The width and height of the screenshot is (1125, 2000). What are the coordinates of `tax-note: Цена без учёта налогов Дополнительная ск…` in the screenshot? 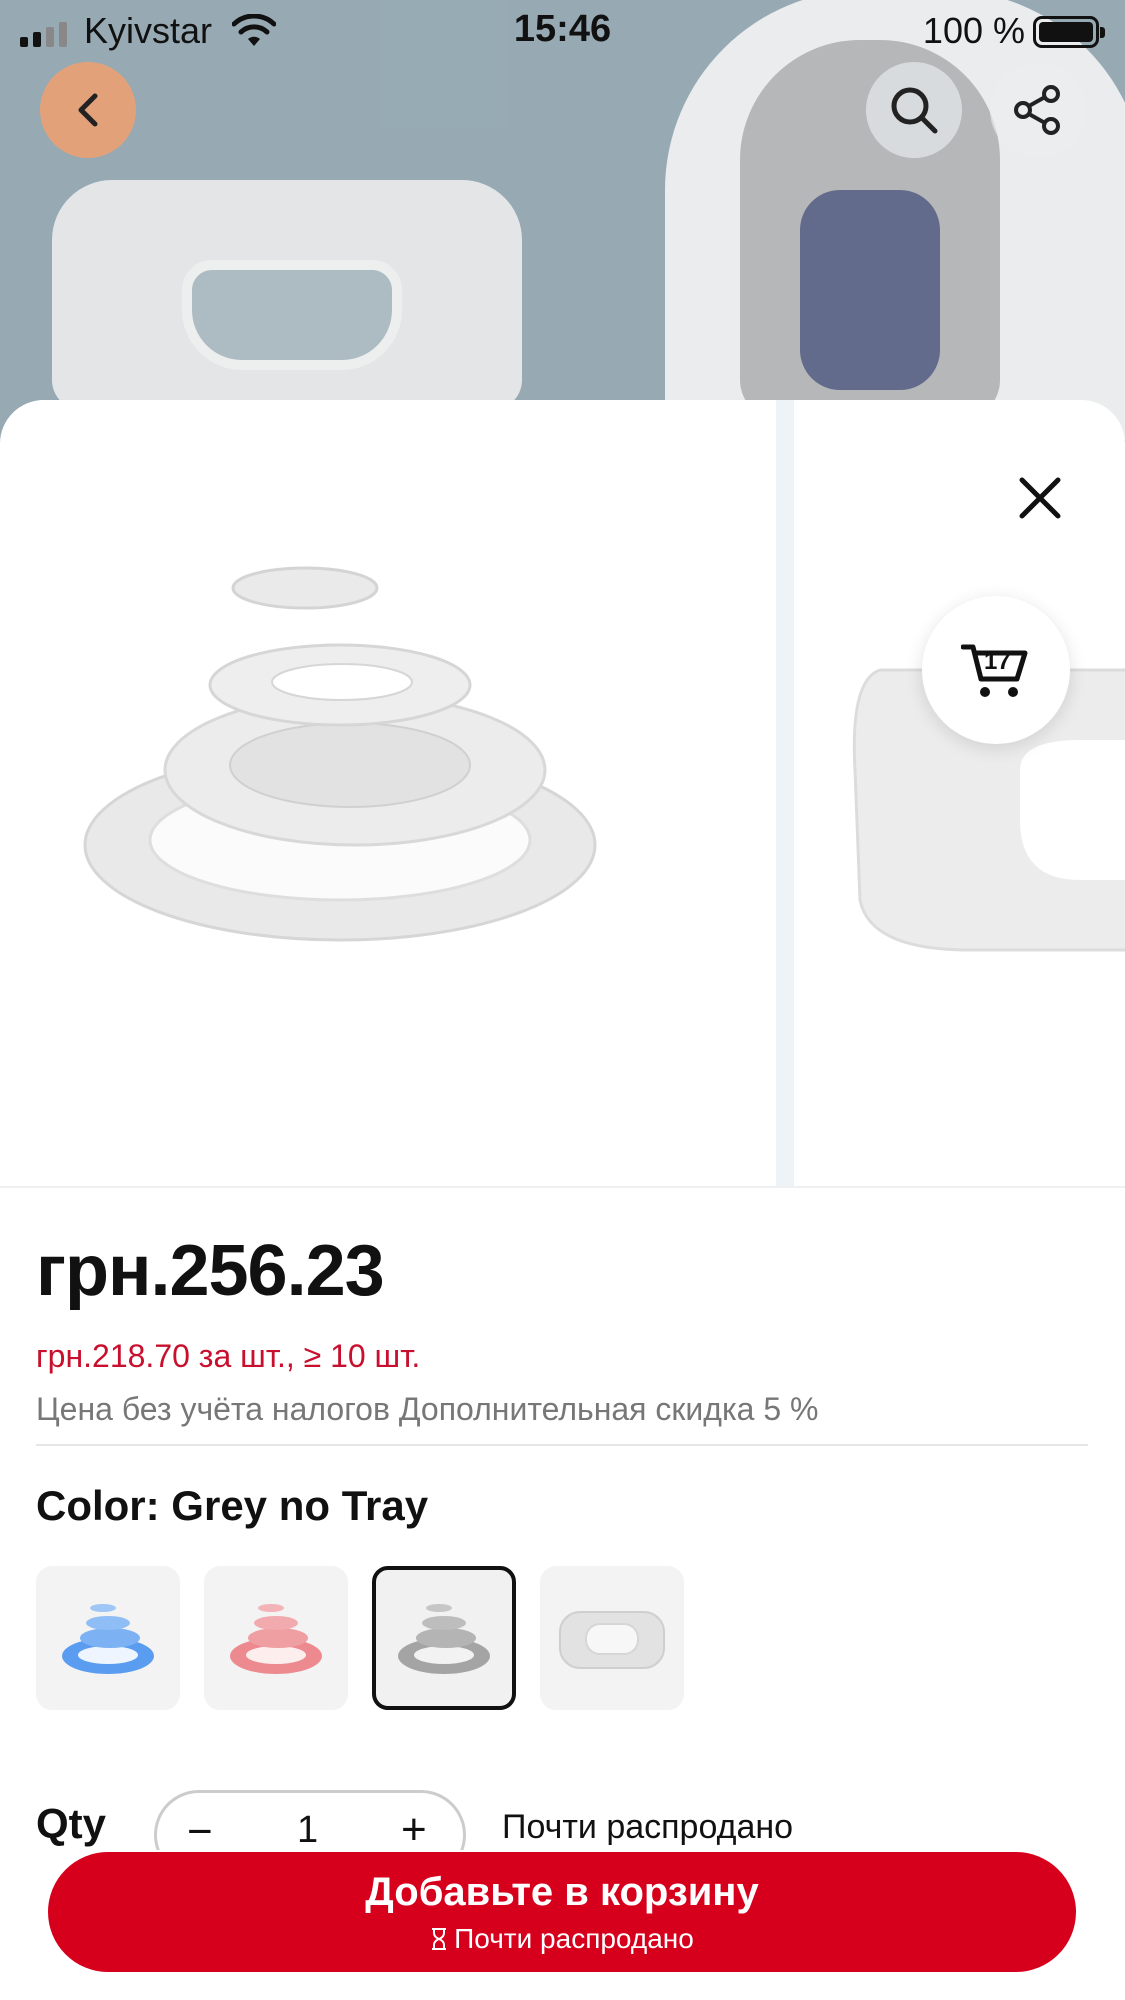 It's located at (427, 1409).